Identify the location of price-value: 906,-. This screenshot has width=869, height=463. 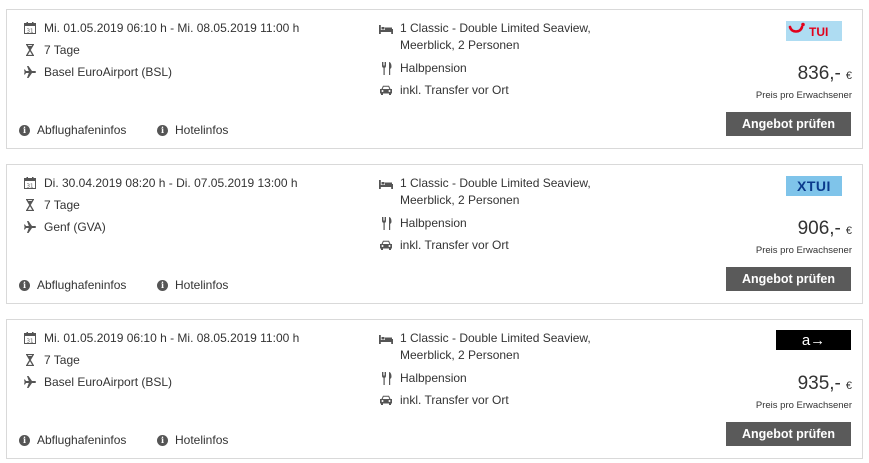
(819, 228).